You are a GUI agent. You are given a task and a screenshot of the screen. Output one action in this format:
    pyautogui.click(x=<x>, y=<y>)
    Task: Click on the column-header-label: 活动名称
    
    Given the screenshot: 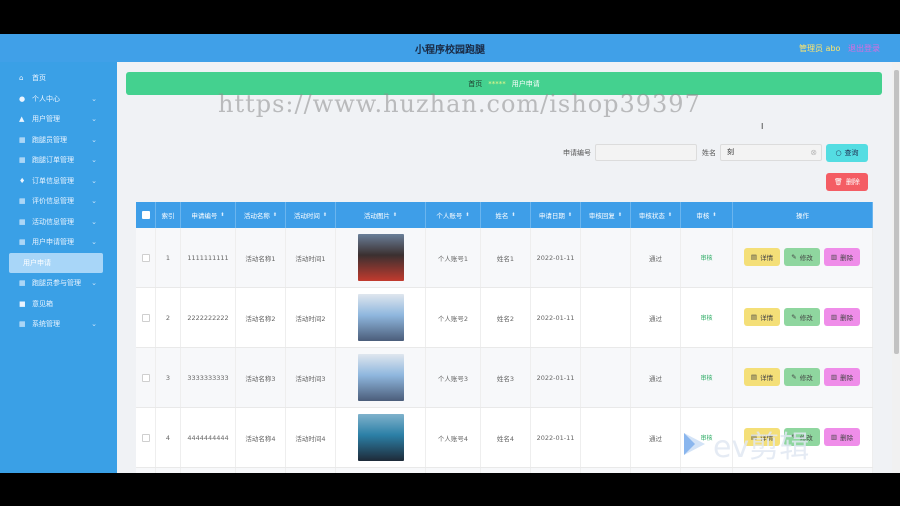 What is the action you would take?
    pyautogui.click(x=256, y=216)
    